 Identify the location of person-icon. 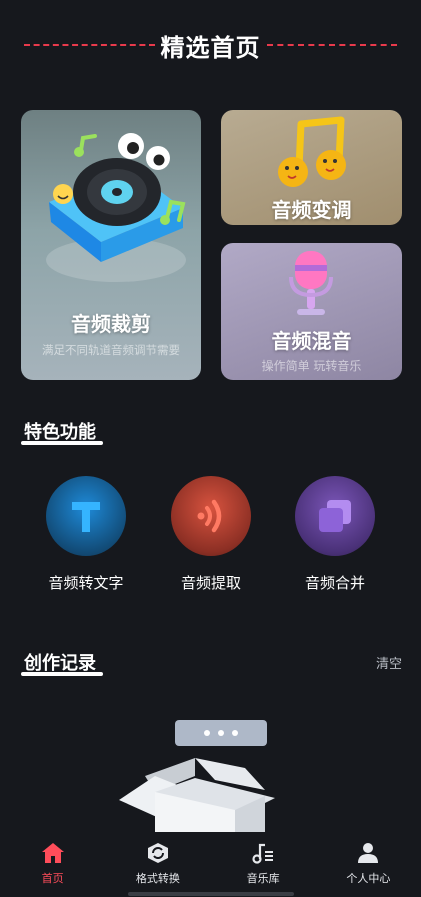
(368, 853).